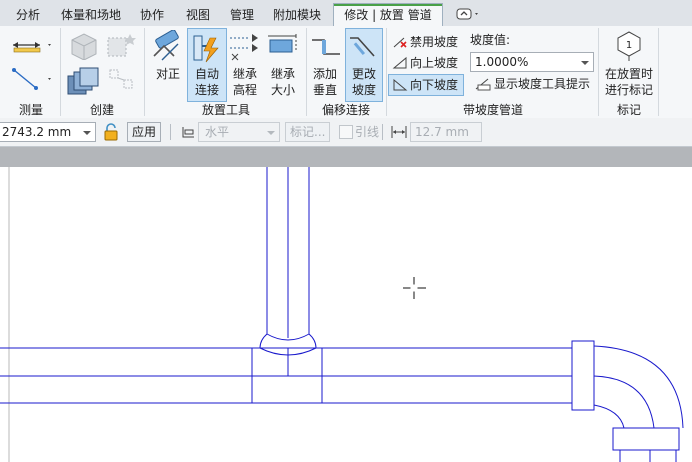 The width and height of the screenshot is (692, 462). I want to click on change-slope-label-line1: 更改, so click(363, 74).